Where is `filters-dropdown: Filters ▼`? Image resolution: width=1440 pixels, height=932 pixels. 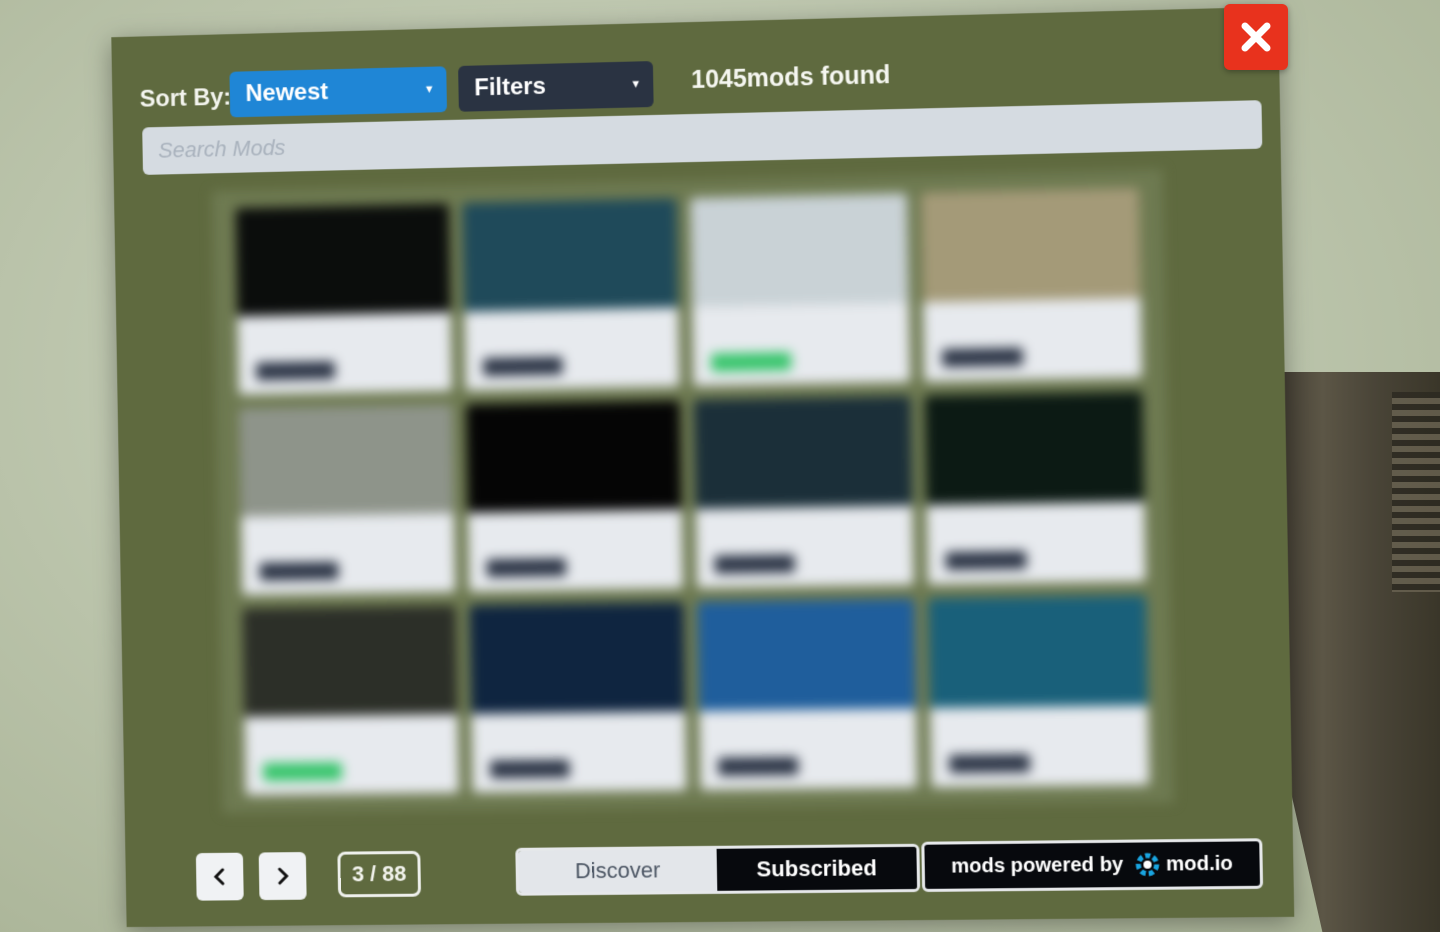 filters-dropdown: Filters ▼ is located at coordinates (556, 86).